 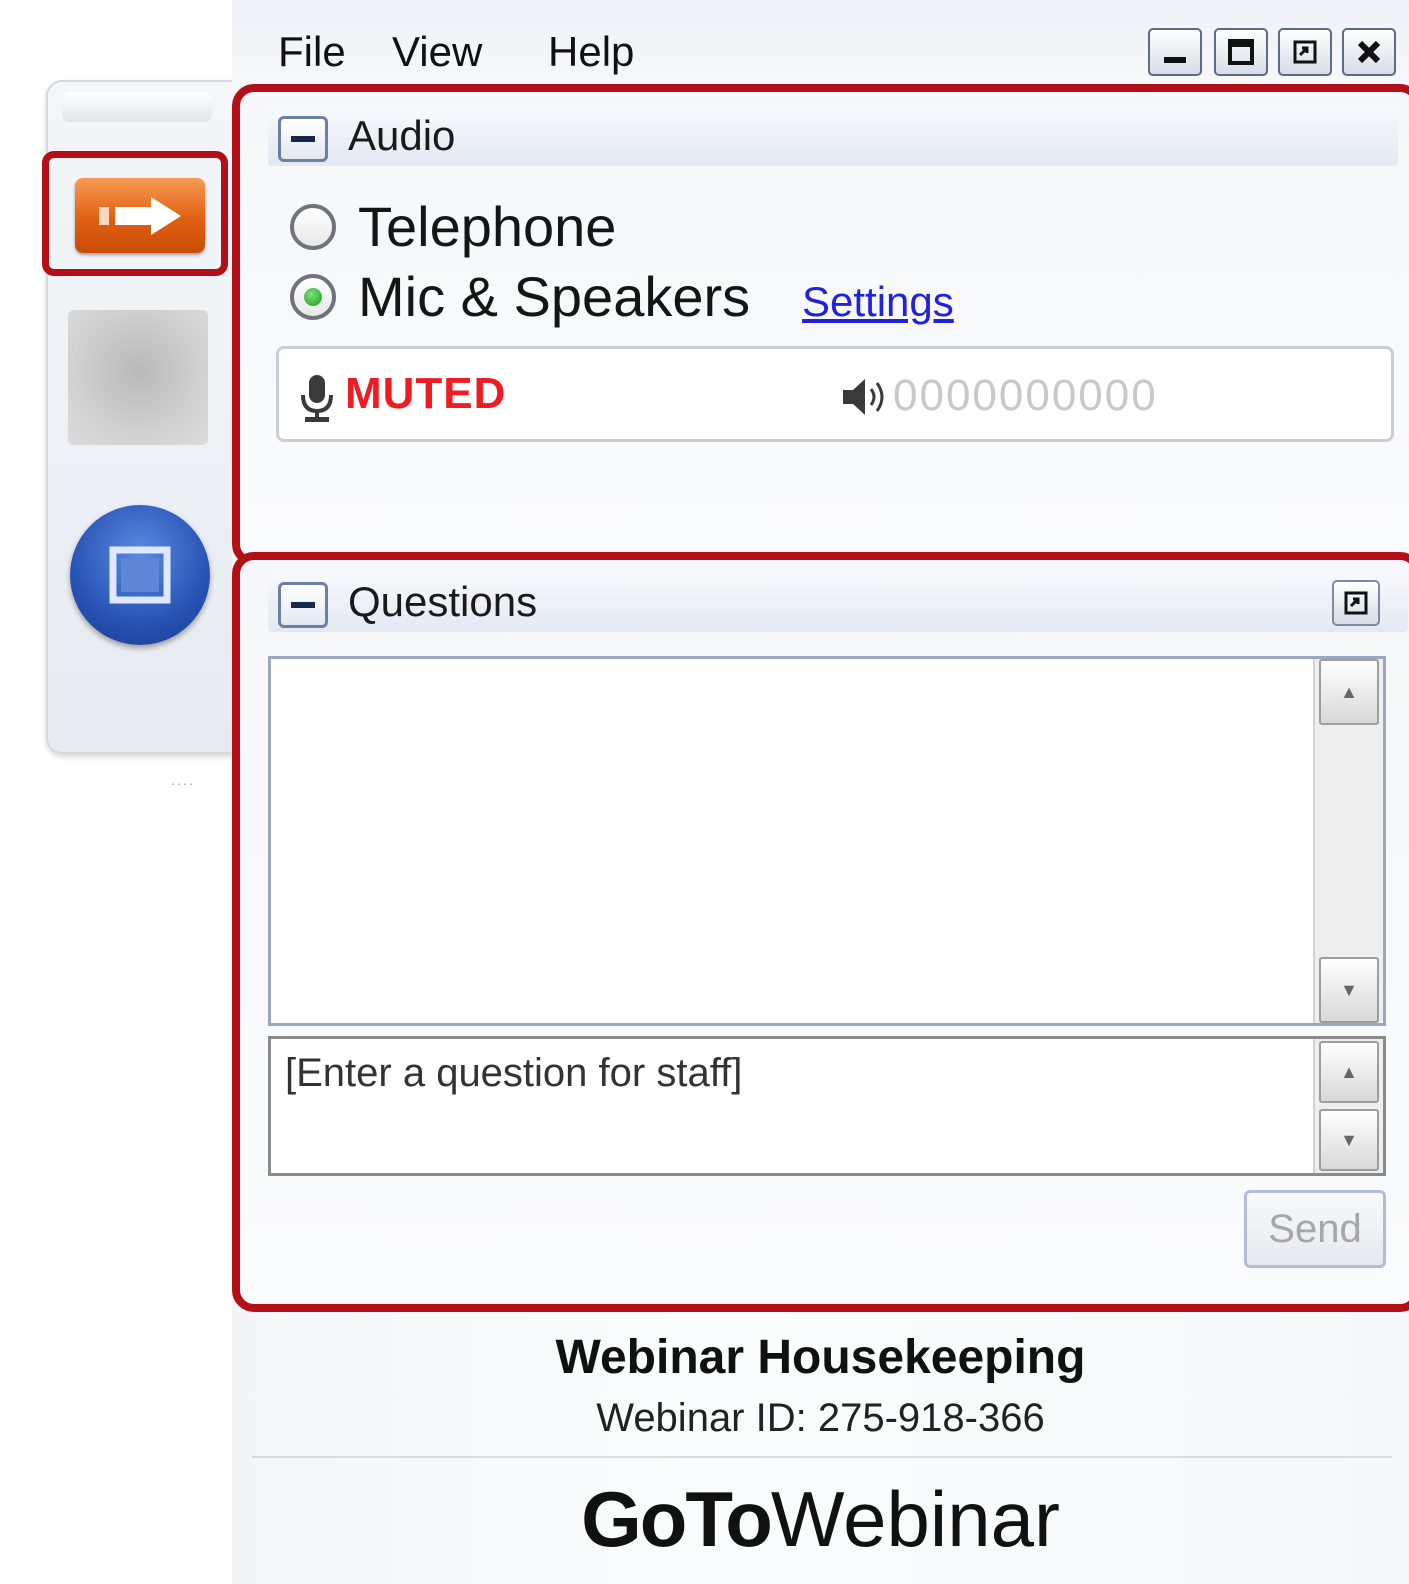 What do you see at coordinates (863, 397) in the screenshot?
I see `speaker-icon` at bounding box center [863, 397].